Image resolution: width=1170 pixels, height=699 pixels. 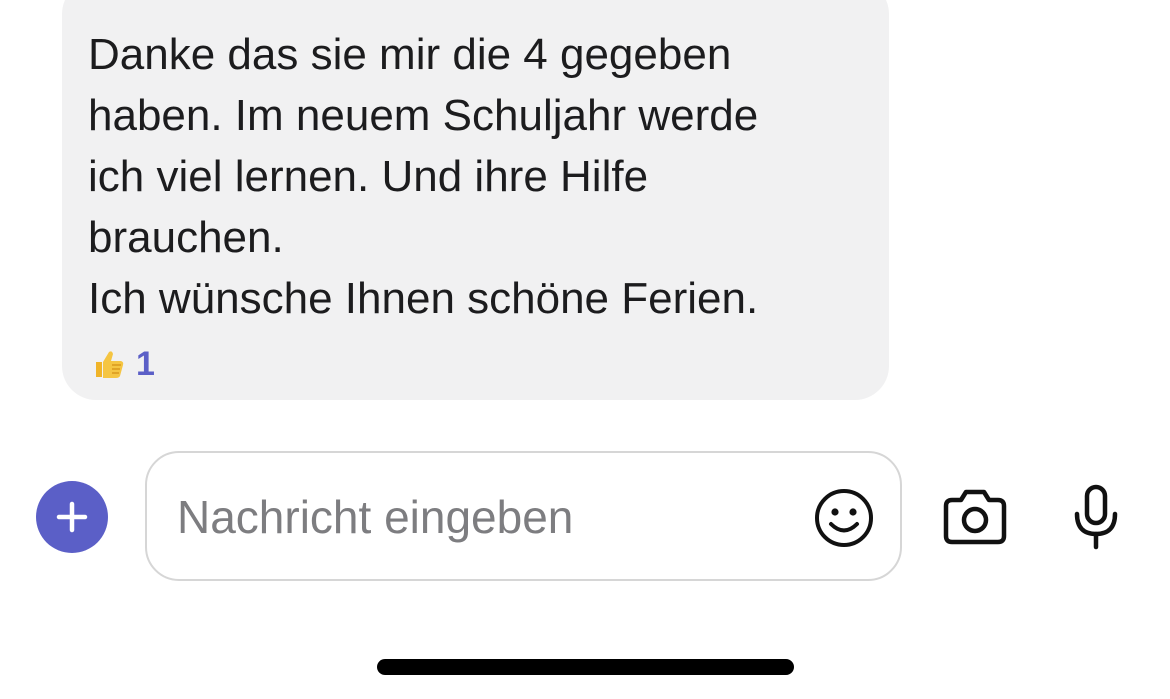 I want to click on plus-icon, so click(x=72, y=517).